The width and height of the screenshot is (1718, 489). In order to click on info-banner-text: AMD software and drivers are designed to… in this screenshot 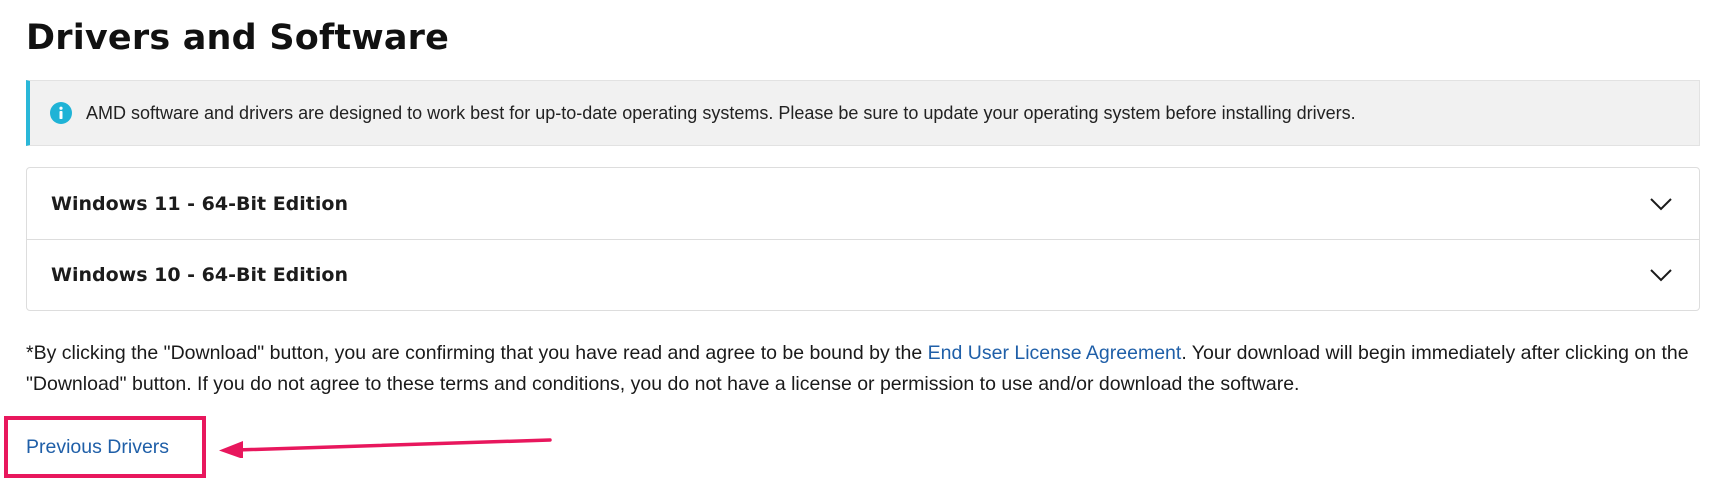, I will do `click(721, 112)`.